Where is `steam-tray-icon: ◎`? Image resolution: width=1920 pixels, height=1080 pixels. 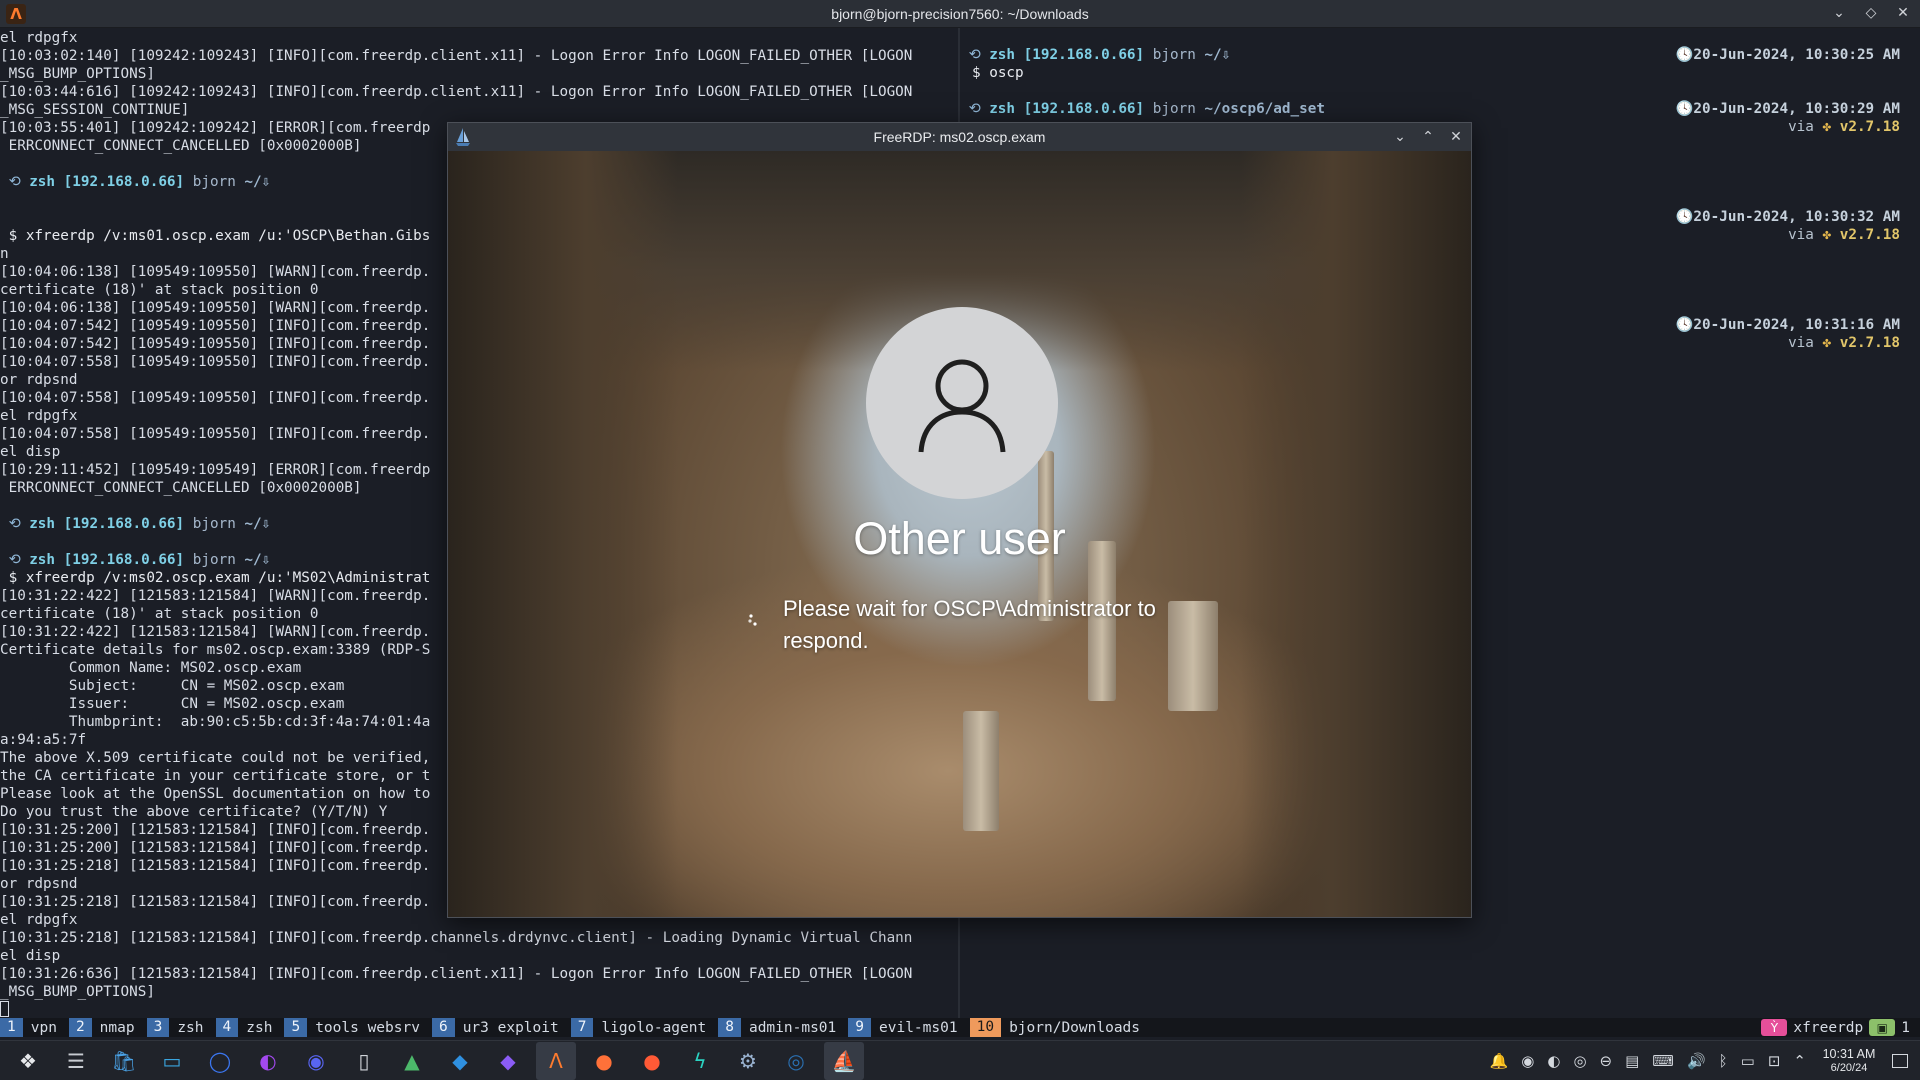 steam-tray-icon: ◎ is located at coordinates (1579, 1061).